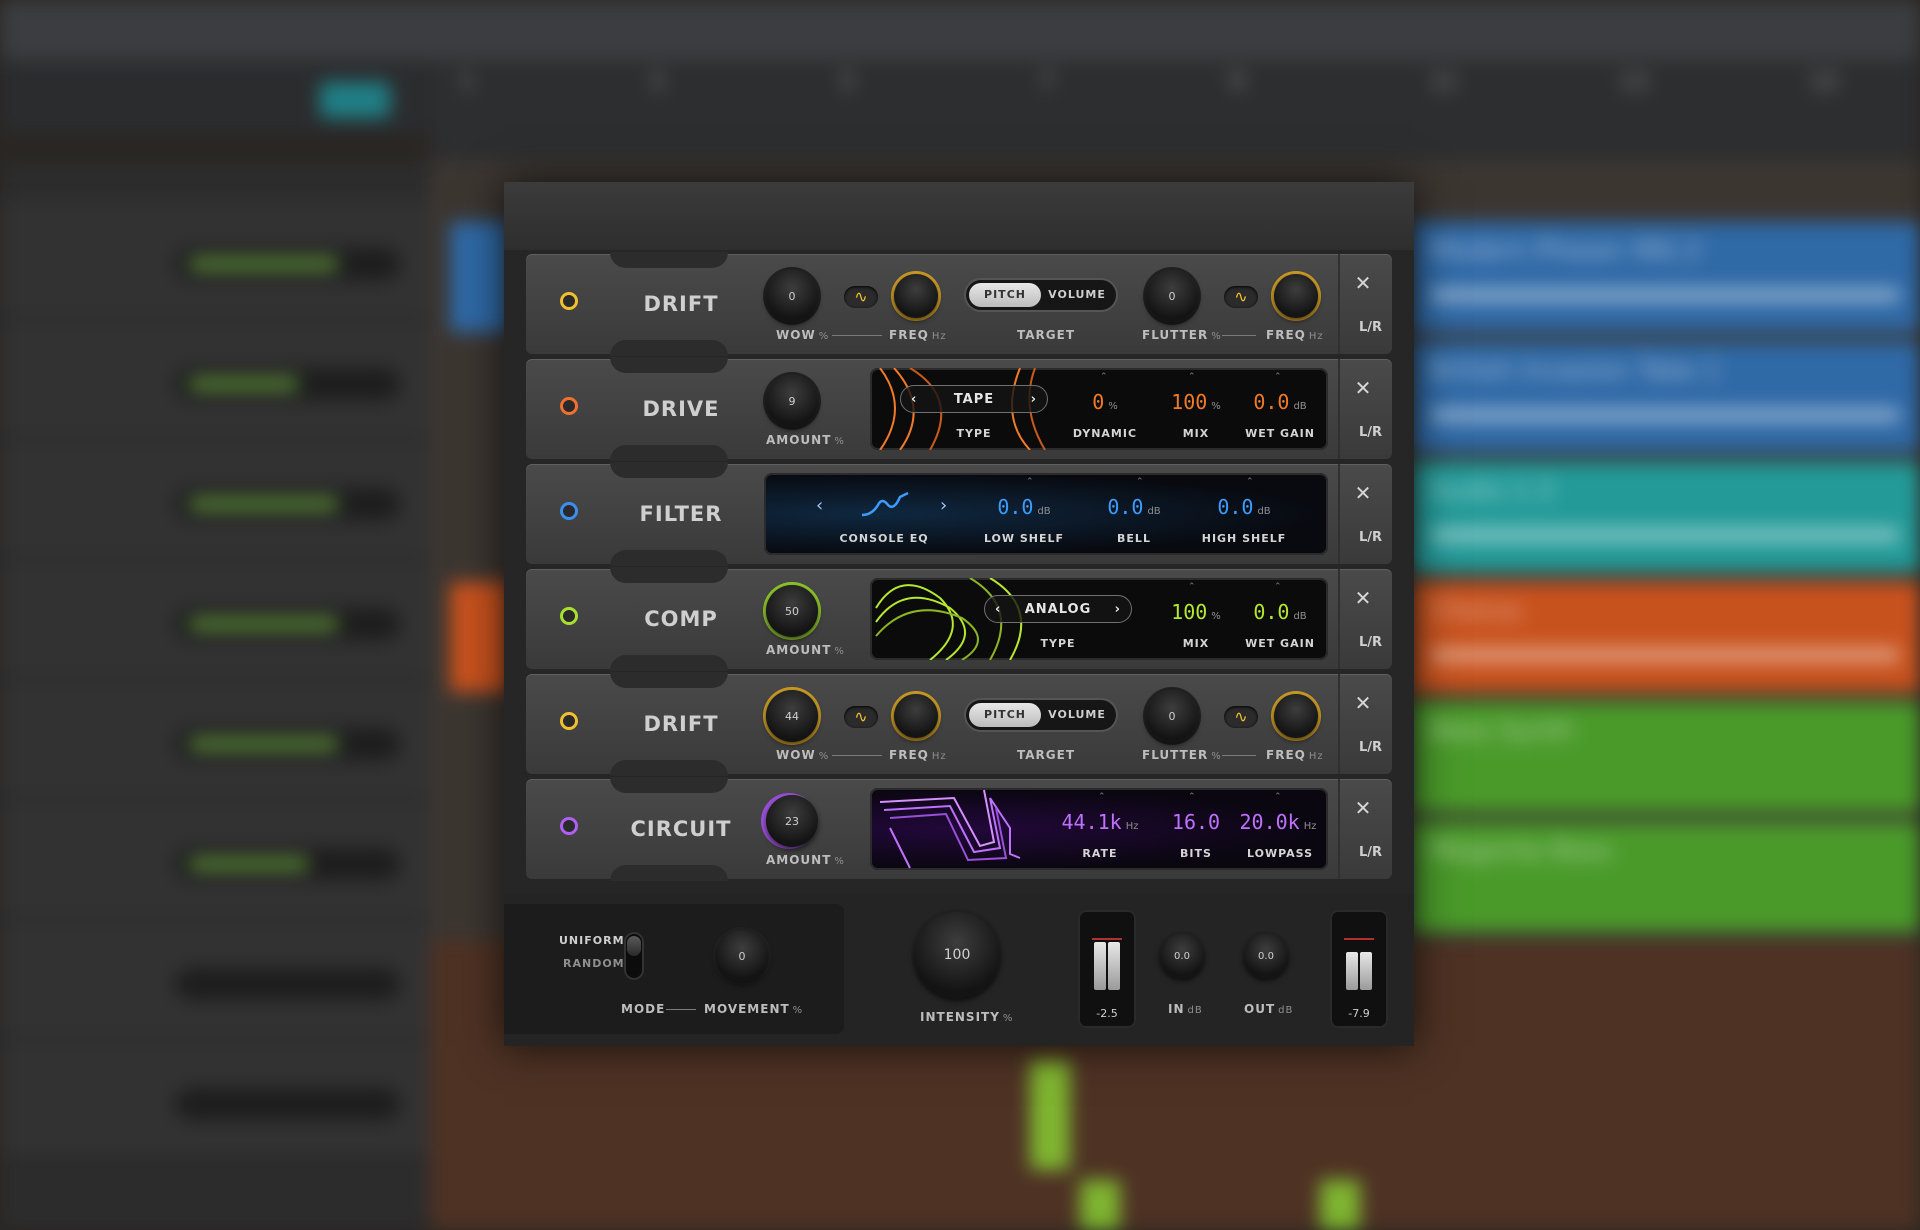 Image resolution: width=1920 pixels, height=1230 pixels. Describe the element at coordinates (1182, 956) in the screenshot. I see `in-gain-knob: 0.0` at that location.